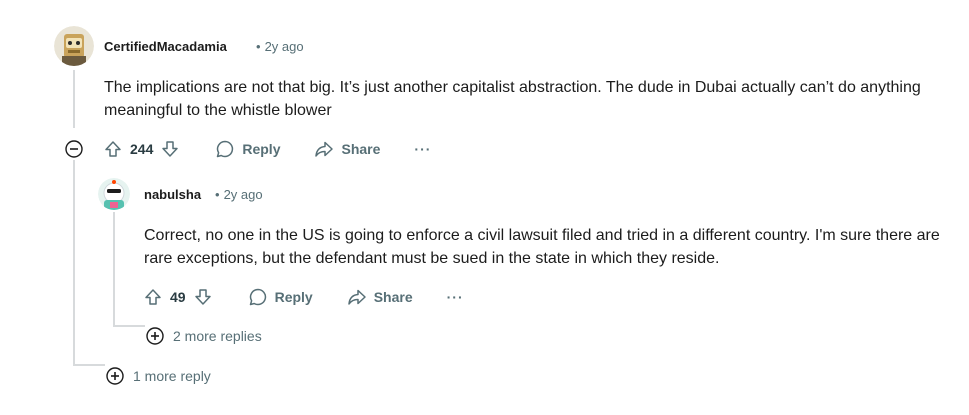 The height and width of the screenshot is (415, 969). What do you see at coordinates (217, 336) in the screenshot?
I see `more-replies-label: 2 more replies` at bounding box center [217, 336].